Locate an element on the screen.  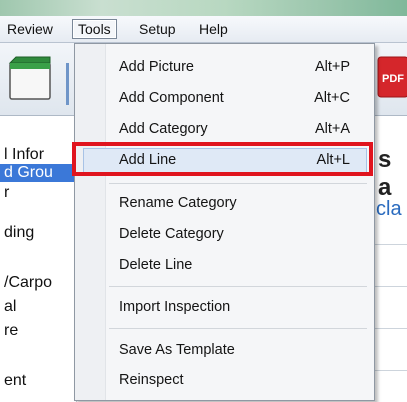
menu-item-label: Add Picture is located at coordinates (156, 67).